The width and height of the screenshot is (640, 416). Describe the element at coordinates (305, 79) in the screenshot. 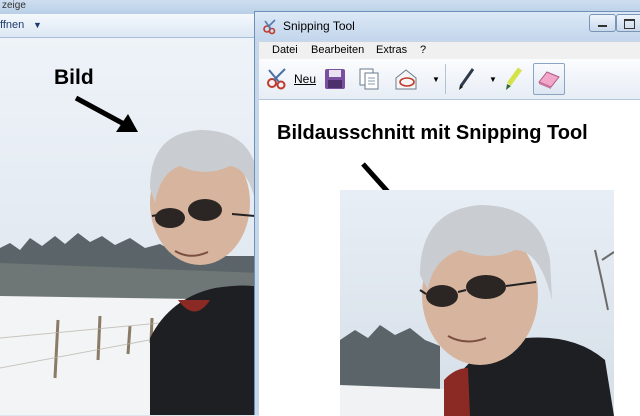

I see `new-snip-label: Neu` at that location.